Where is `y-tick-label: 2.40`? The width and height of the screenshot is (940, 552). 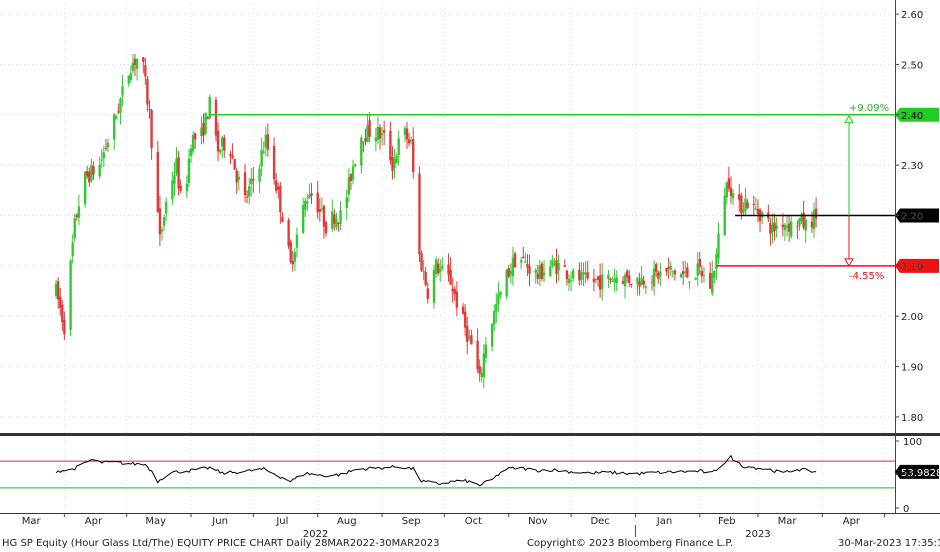 y-tick-label: 2.40 is located at coordinates (912, 116).